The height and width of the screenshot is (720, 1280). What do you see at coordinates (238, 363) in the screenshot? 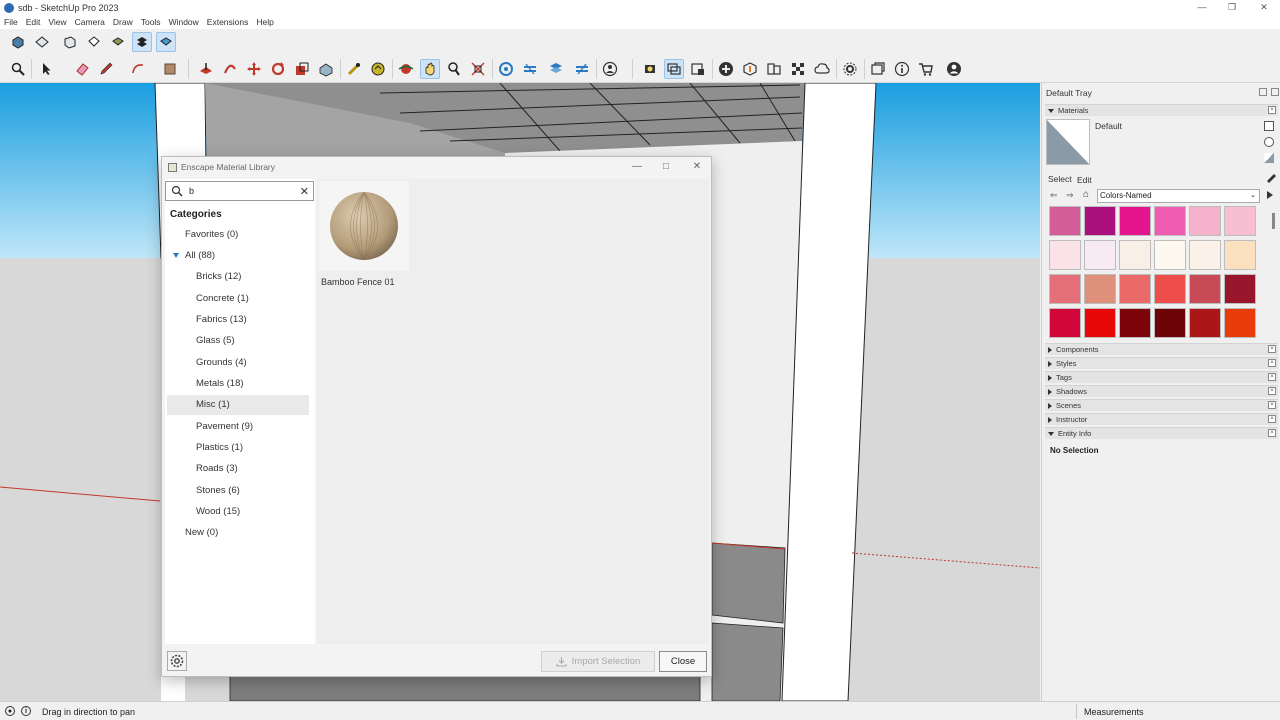
I see `category-grounds: Grounds (4)` at bounding box center [238, 363].